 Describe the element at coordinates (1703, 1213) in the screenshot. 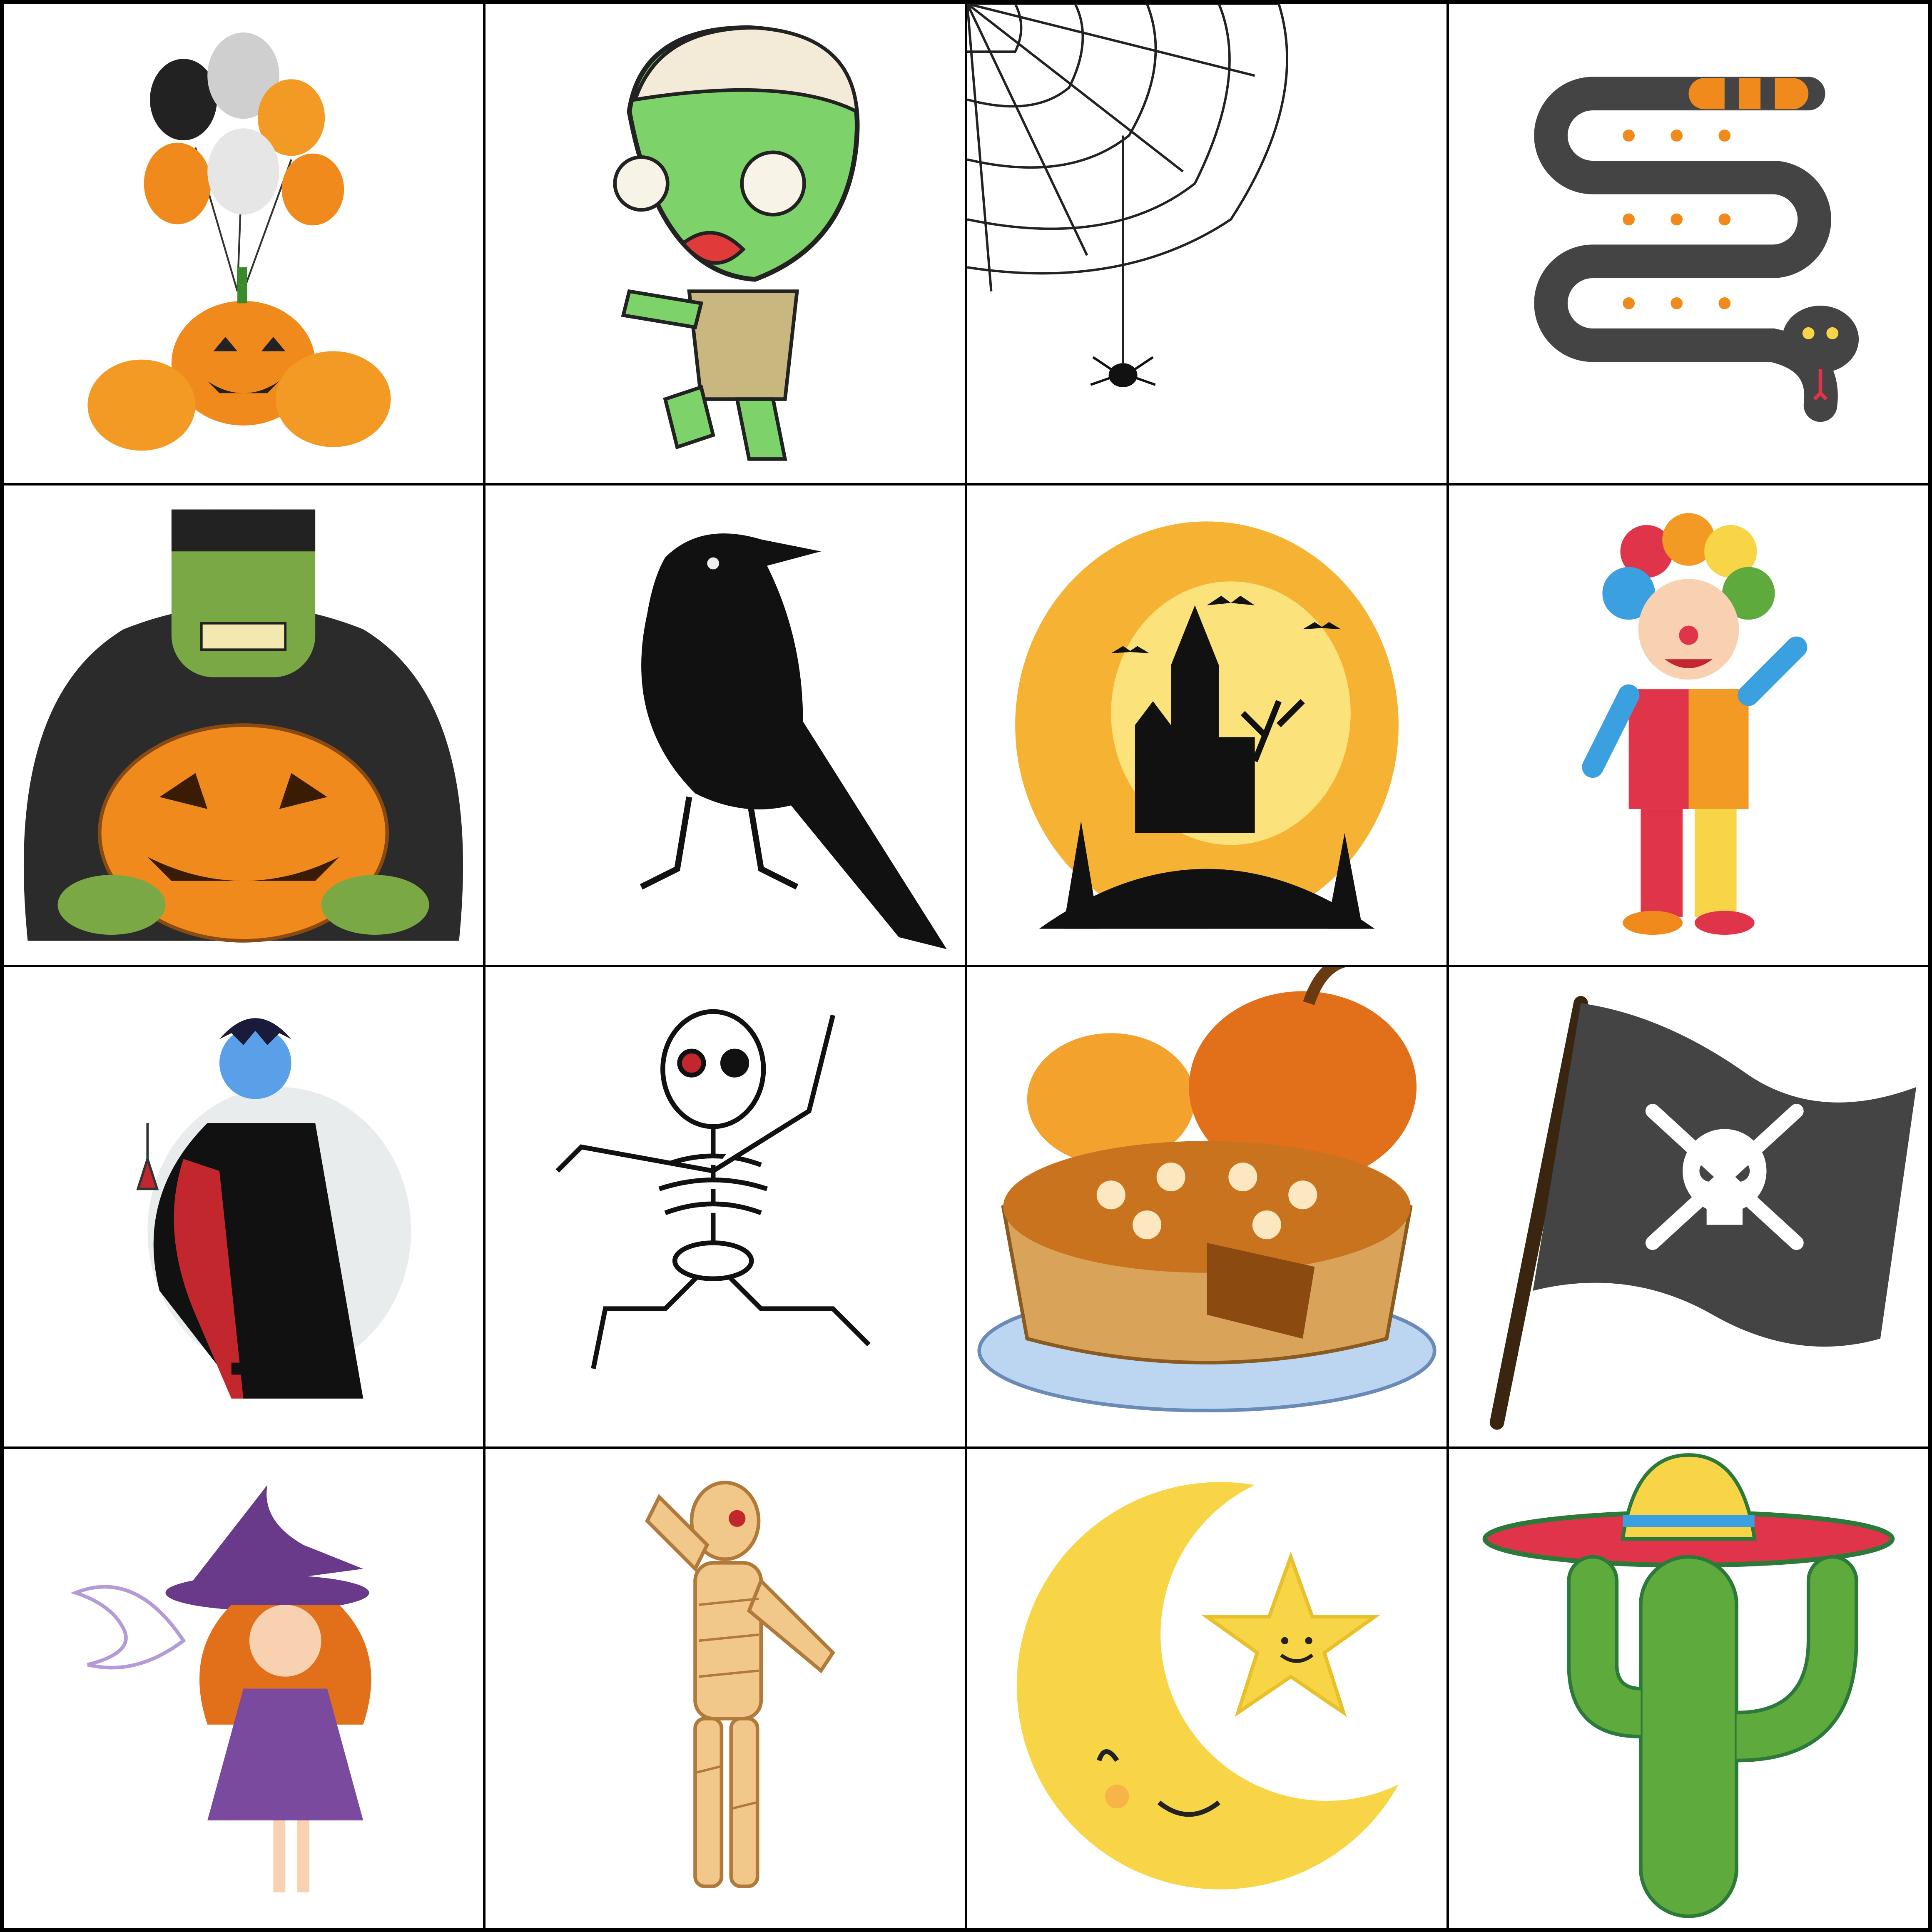

I see `pirate-flag-icon` at that location.